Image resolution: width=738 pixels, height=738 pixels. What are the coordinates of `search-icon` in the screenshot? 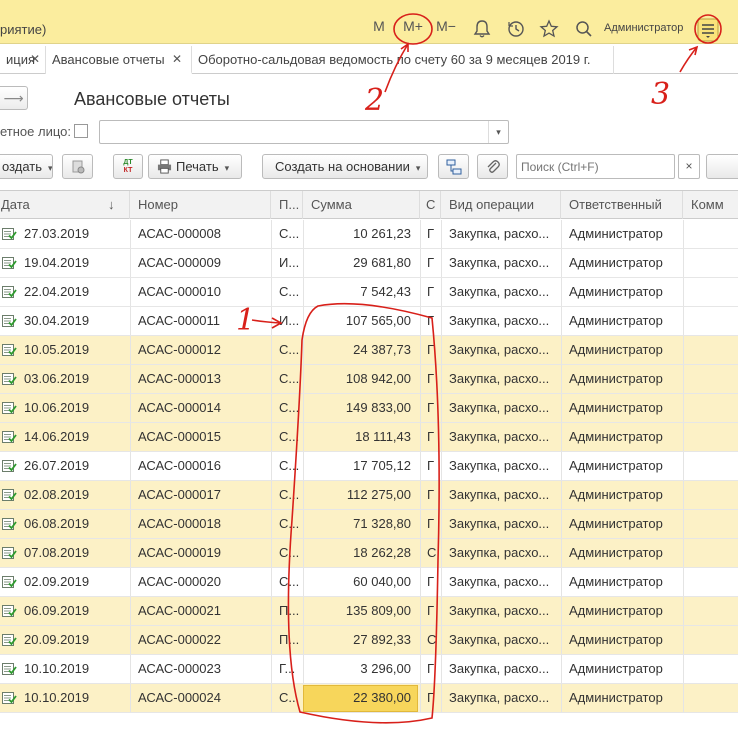 It's located at (584, 29).